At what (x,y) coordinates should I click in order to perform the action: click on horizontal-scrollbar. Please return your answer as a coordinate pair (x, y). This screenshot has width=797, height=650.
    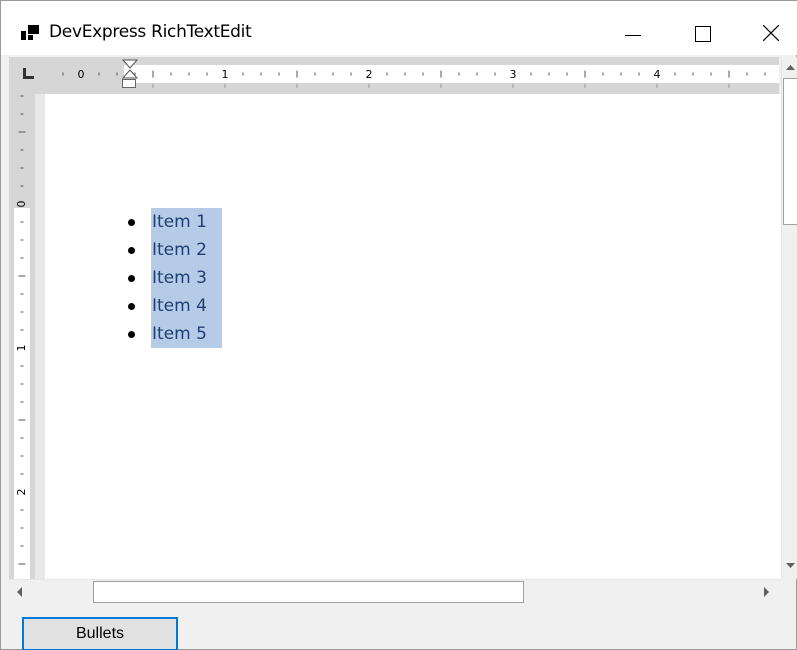
    Looking at the image, I should click on (395, 591).